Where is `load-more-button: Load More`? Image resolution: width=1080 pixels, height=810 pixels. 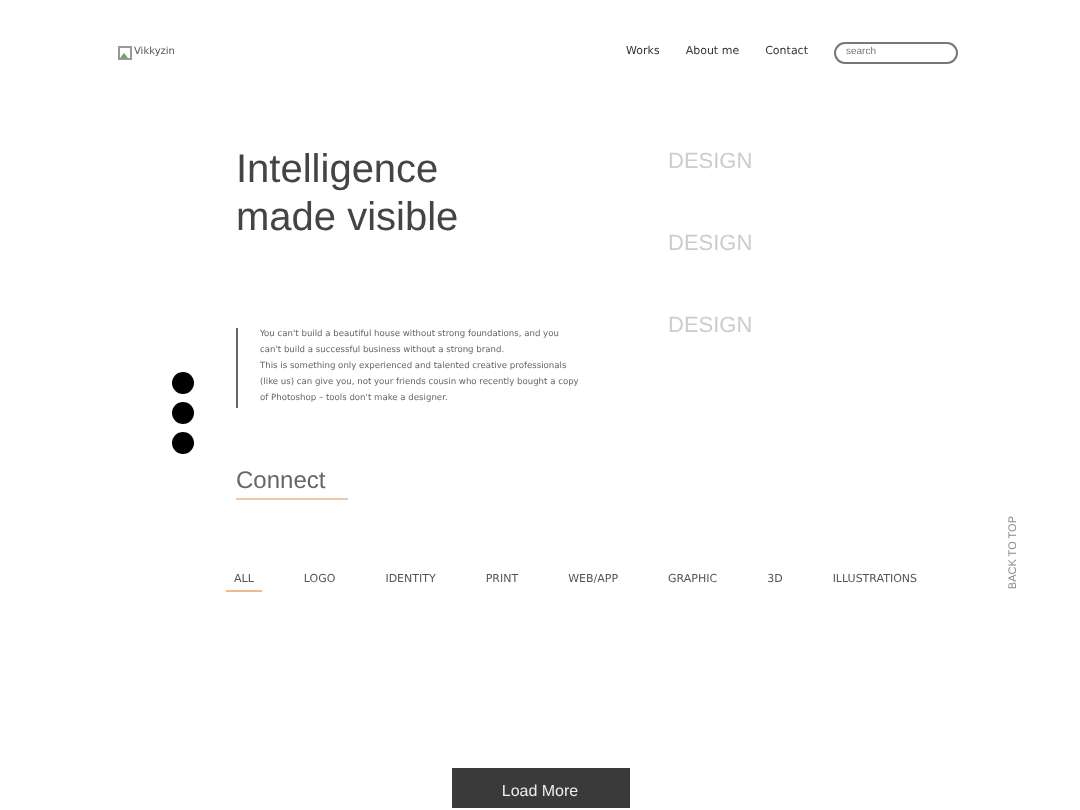 load-more-button: Load More is located at coordinates (540, 787).